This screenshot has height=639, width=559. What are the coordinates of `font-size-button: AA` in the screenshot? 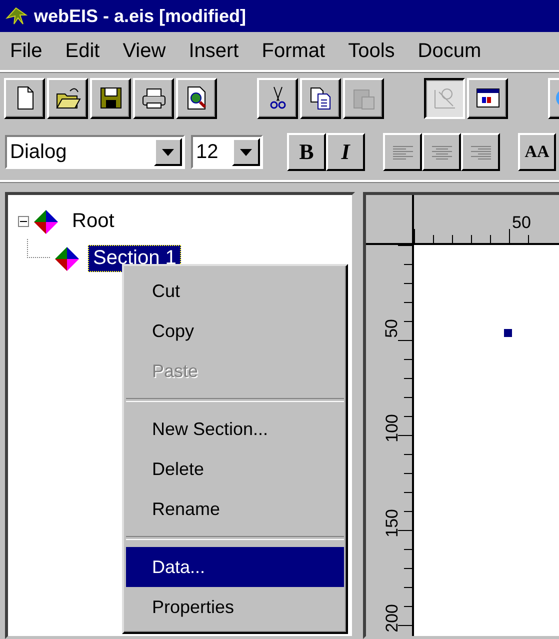 It's located at (537, 152).